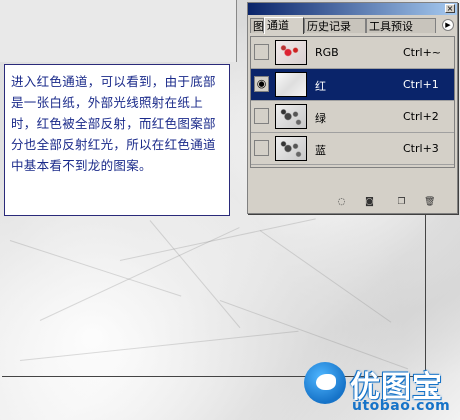 This screenshot has width=460, height=420. I want to click on channel-shortcut: Ctrl+2, so click(421, 116).